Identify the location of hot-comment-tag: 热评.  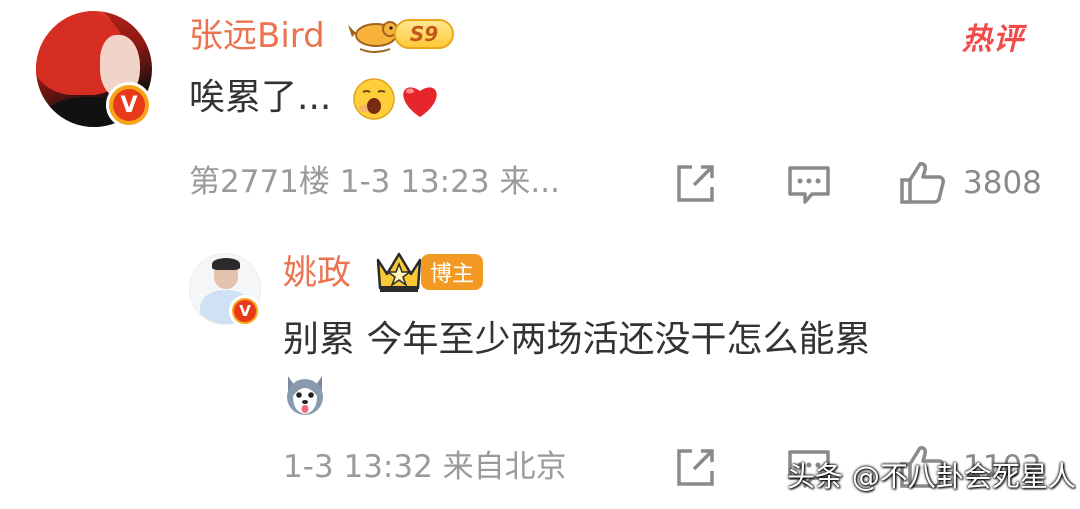
(993, 39).